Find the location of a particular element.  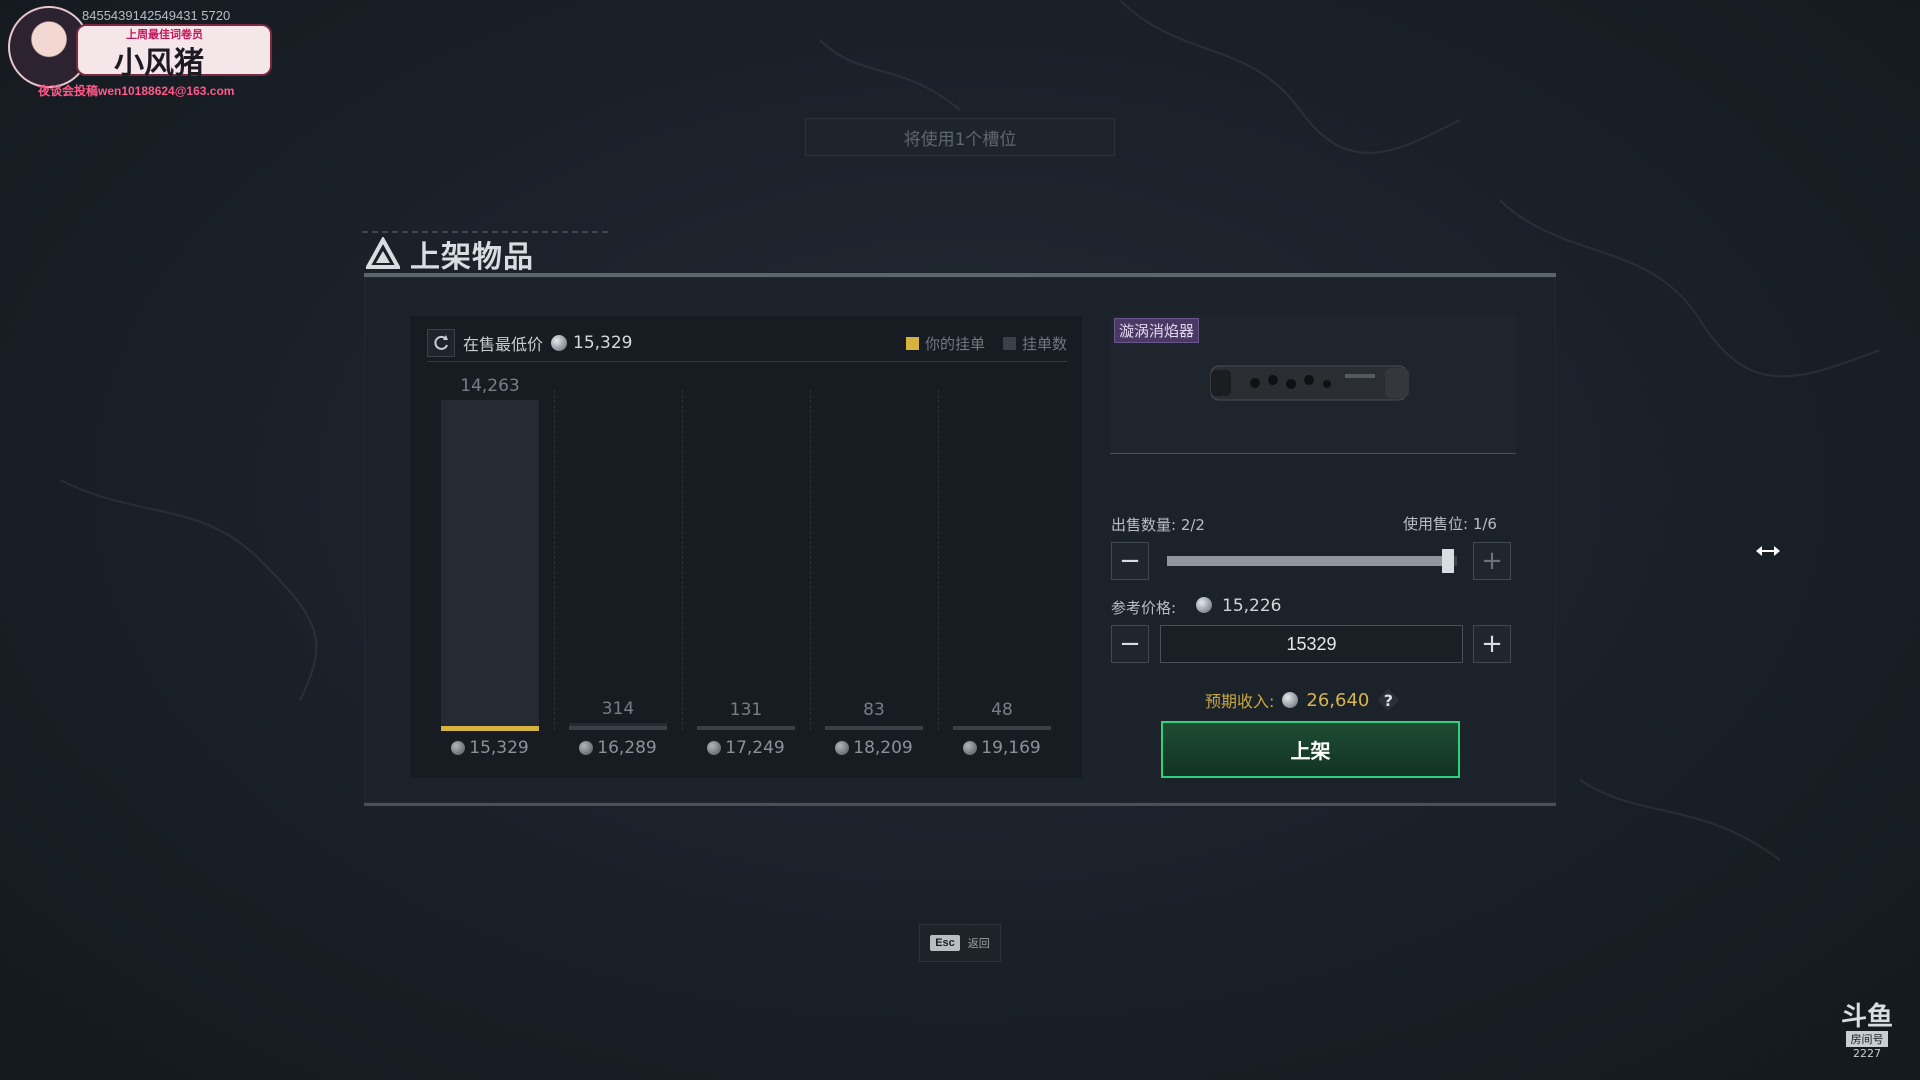

price-input is located at coordinates (1311, 644).